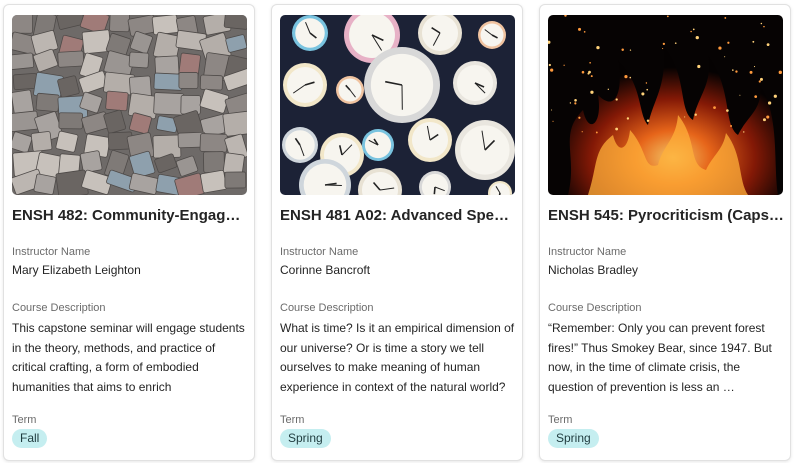 This screenshot has height=463, width=795. I want to click on course-title: ENSH 545: Pyrocriticism (Capstone), so click(666, 215).